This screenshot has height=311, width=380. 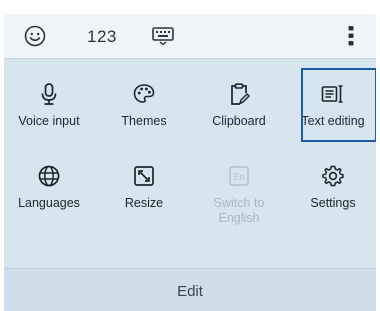 I want to click on svg-text: En, so click(x=238, y=177).